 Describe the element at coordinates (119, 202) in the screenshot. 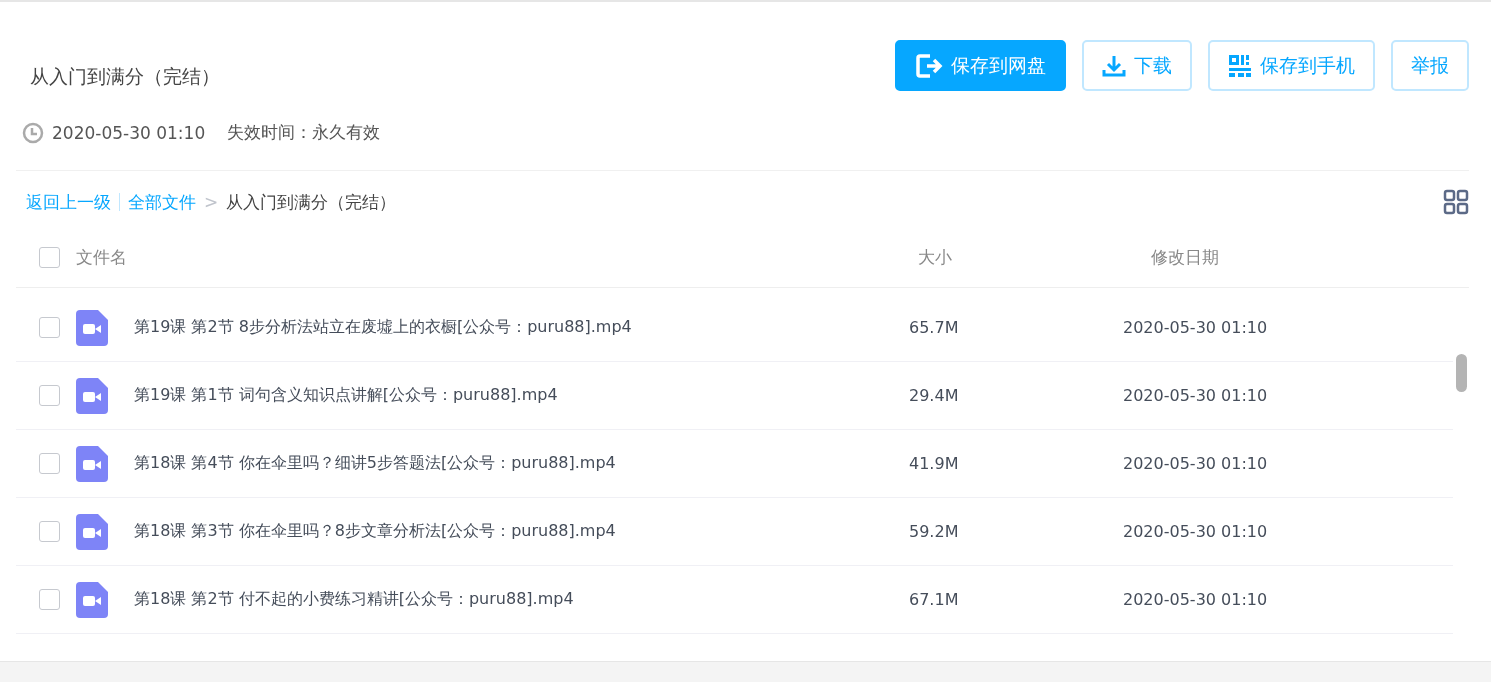

I see `divider-bar` at that location.